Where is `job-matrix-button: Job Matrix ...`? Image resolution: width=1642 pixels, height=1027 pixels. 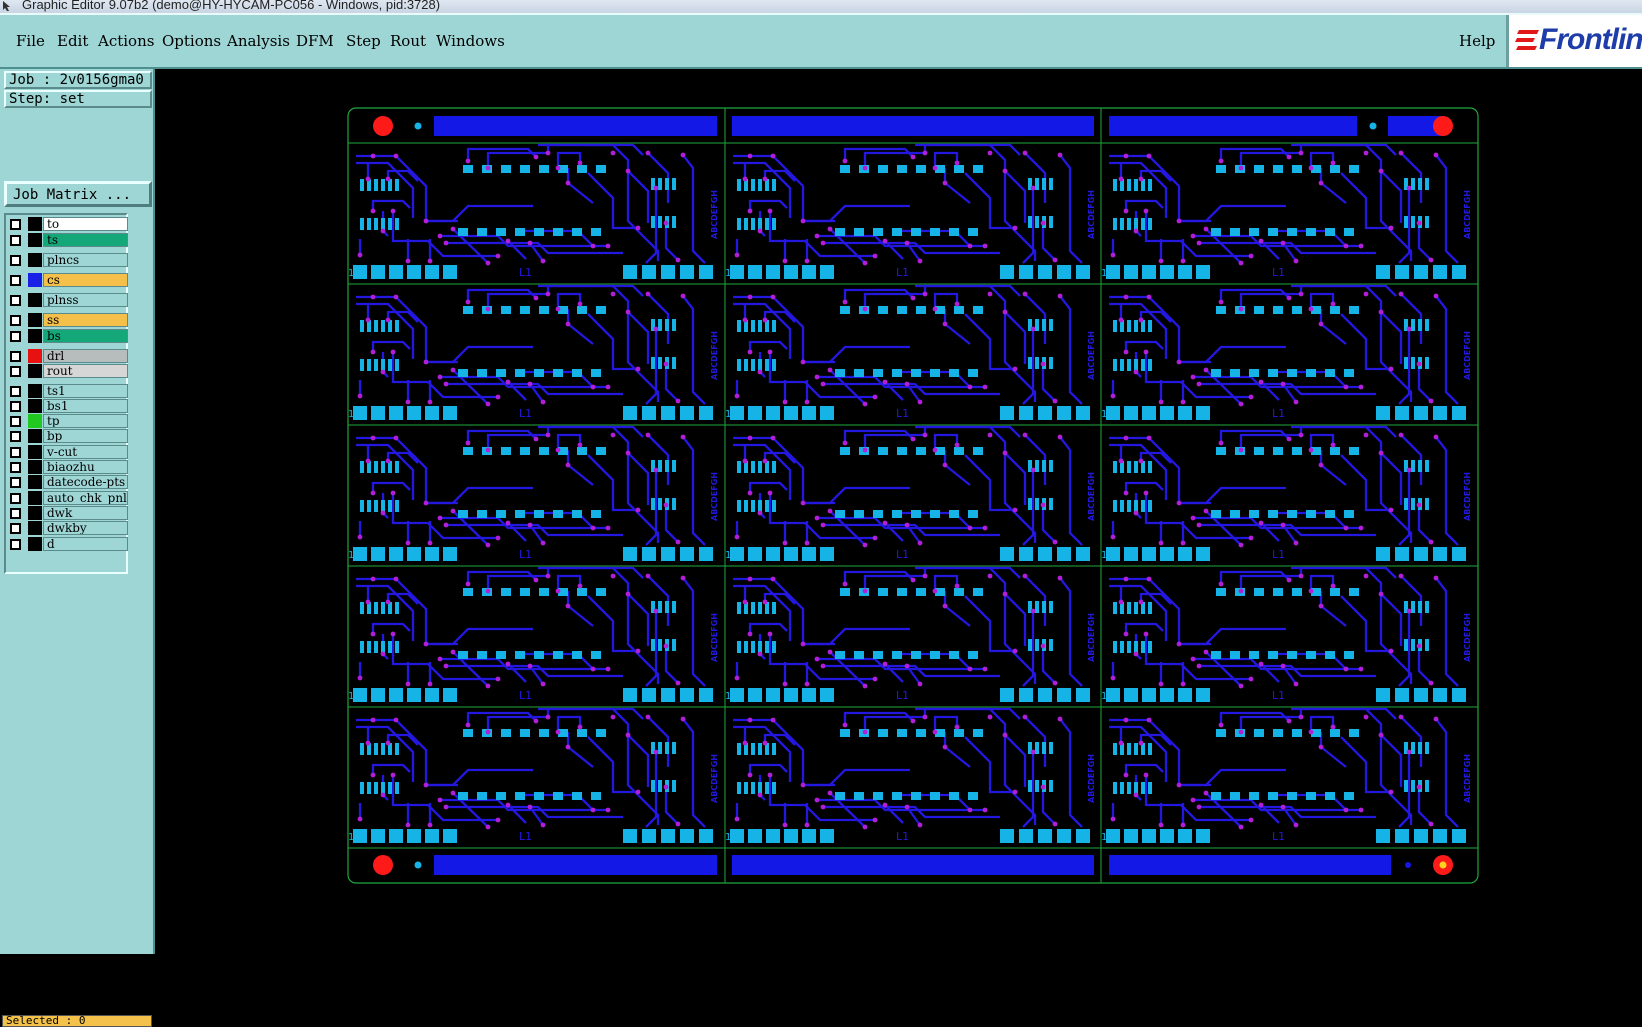 job-matrix-button: Job Matrix ... is located at coordinates (78, 194).